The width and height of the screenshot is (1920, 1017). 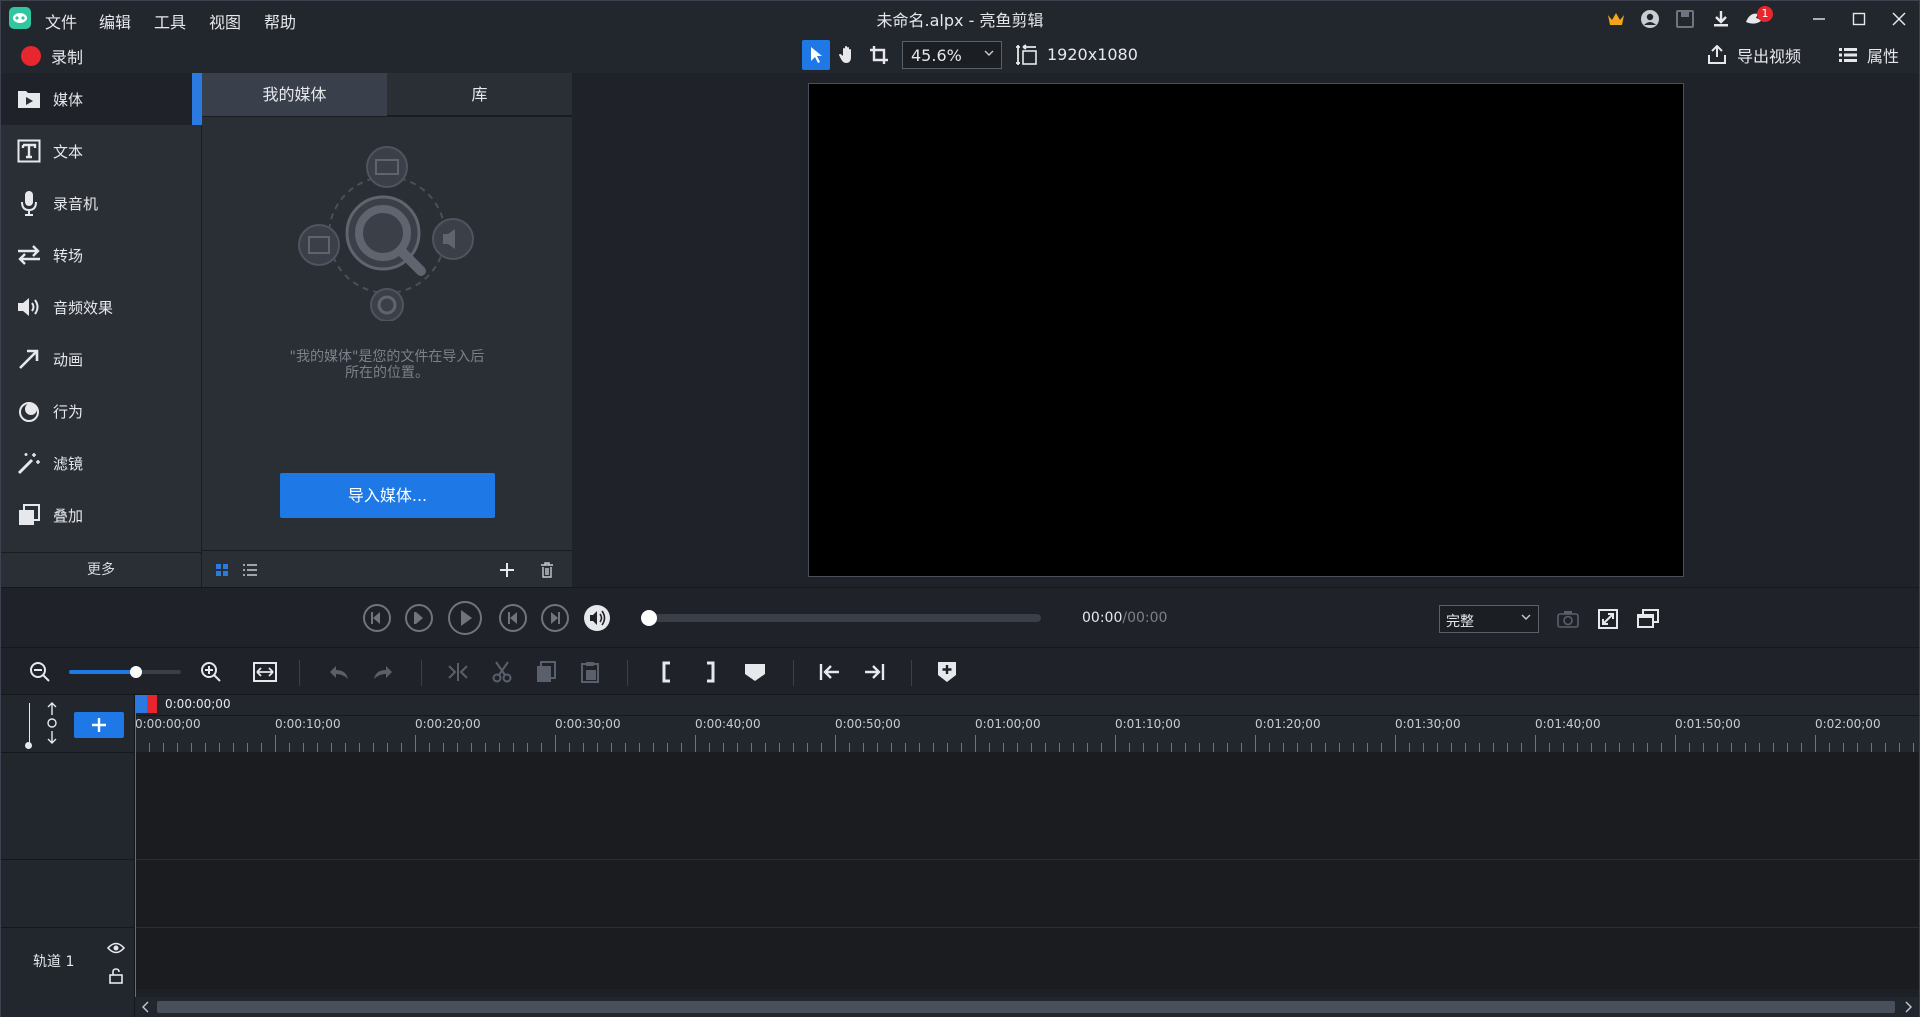 I want to click on nav-label: 录音机, so click(x=76, y=203).